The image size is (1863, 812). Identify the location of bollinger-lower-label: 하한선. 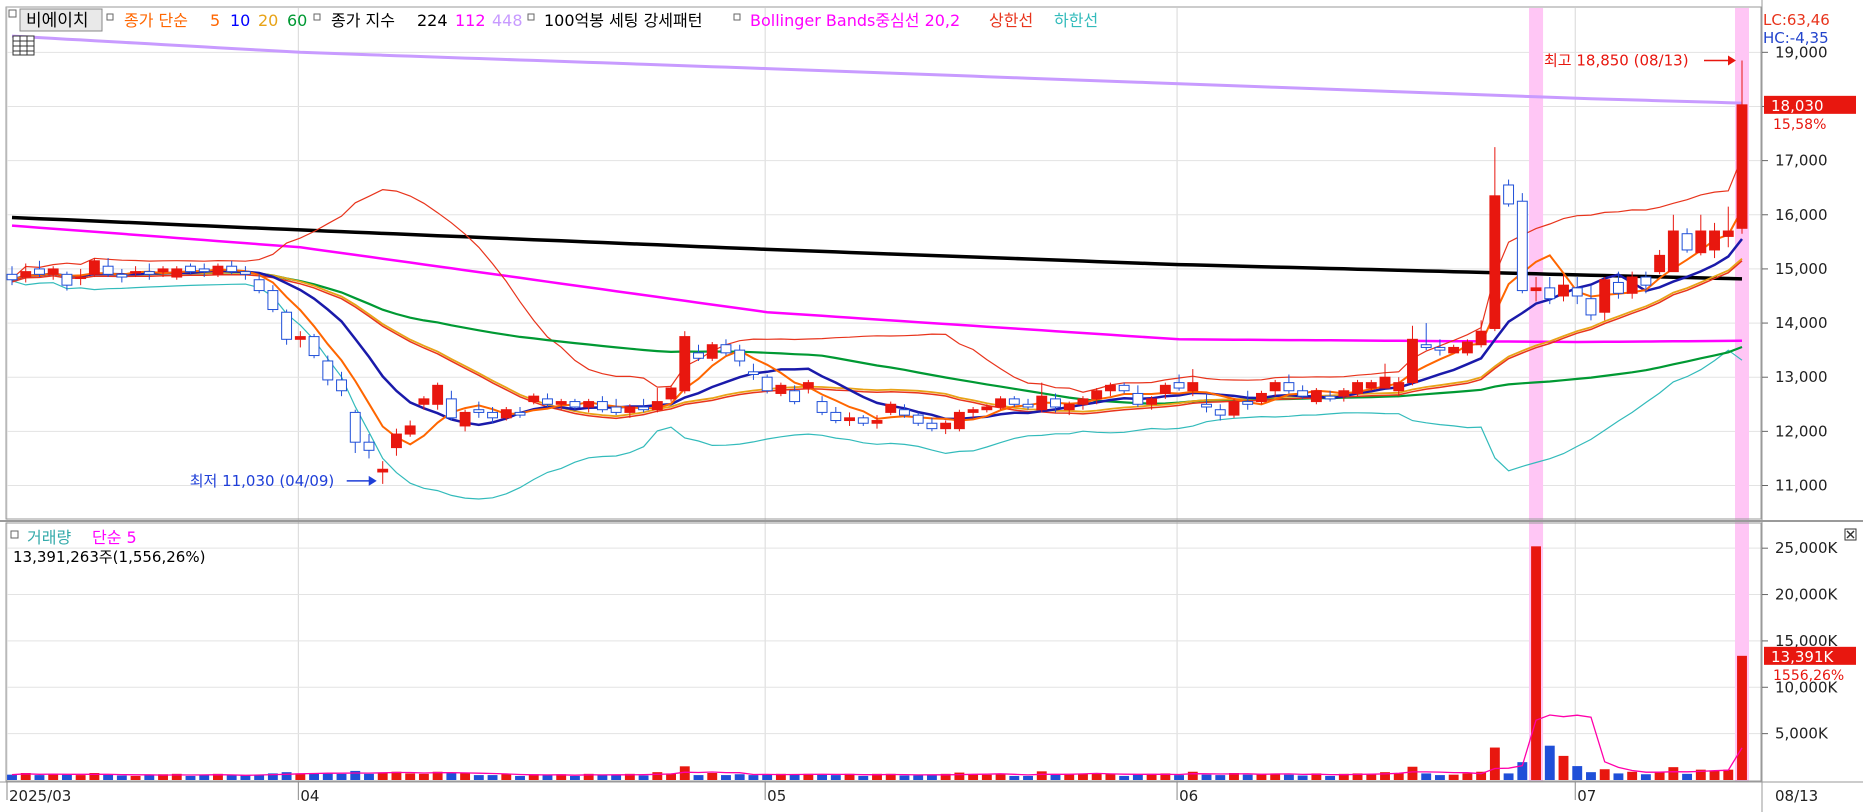
(1076, 20).